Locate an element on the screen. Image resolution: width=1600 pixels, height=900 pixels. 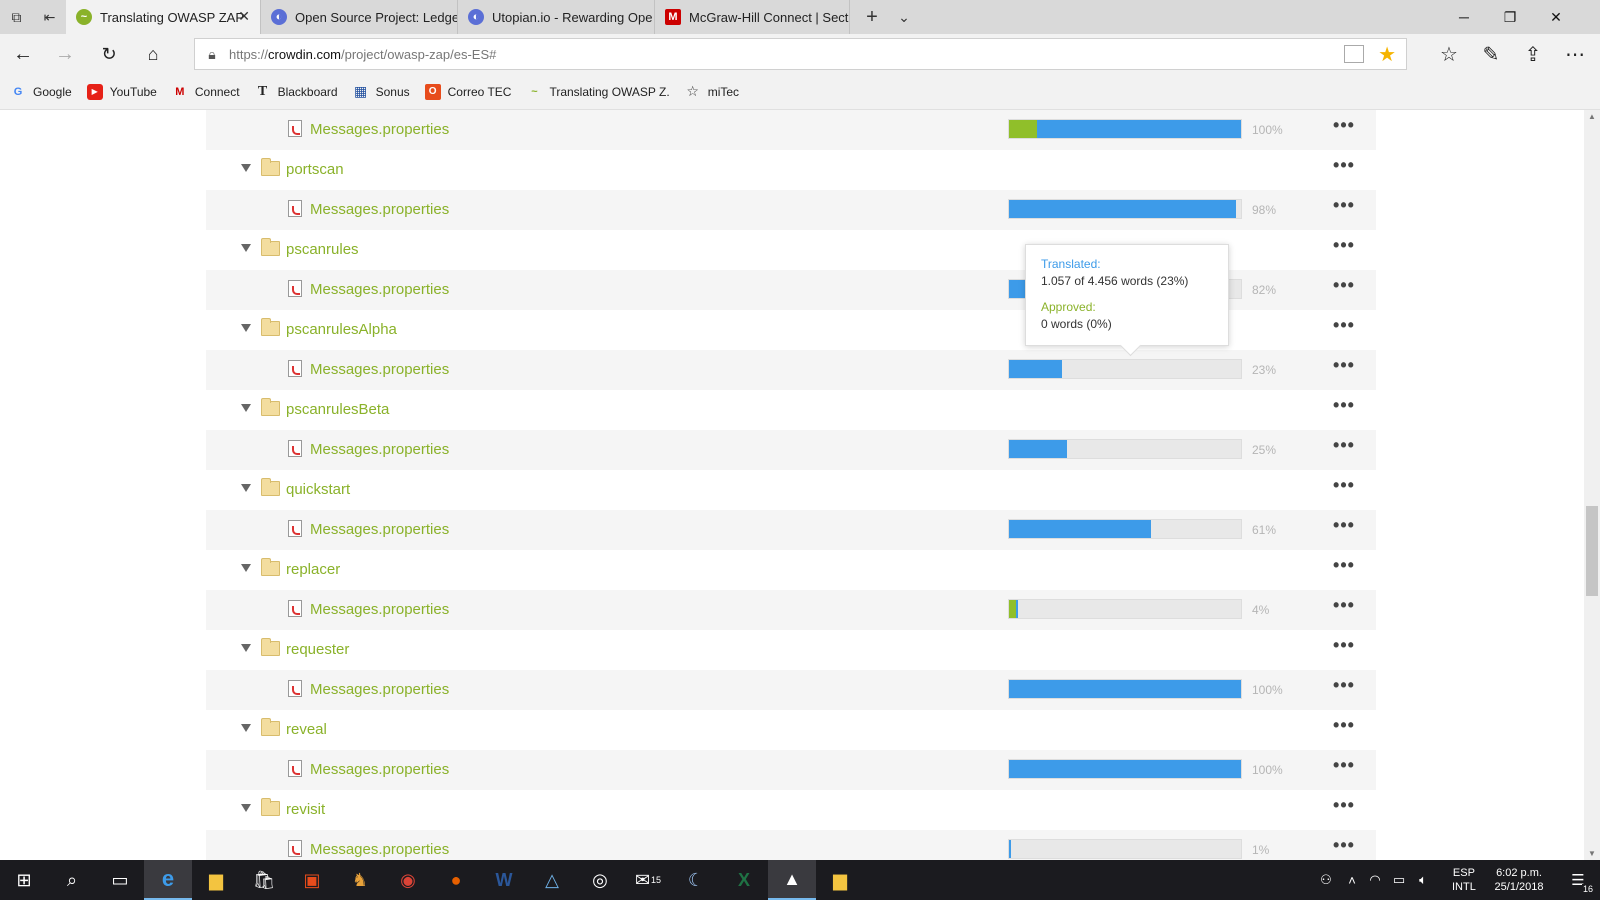
favorite-blackboard: T Blackboard is located at coordinates (296, 92).